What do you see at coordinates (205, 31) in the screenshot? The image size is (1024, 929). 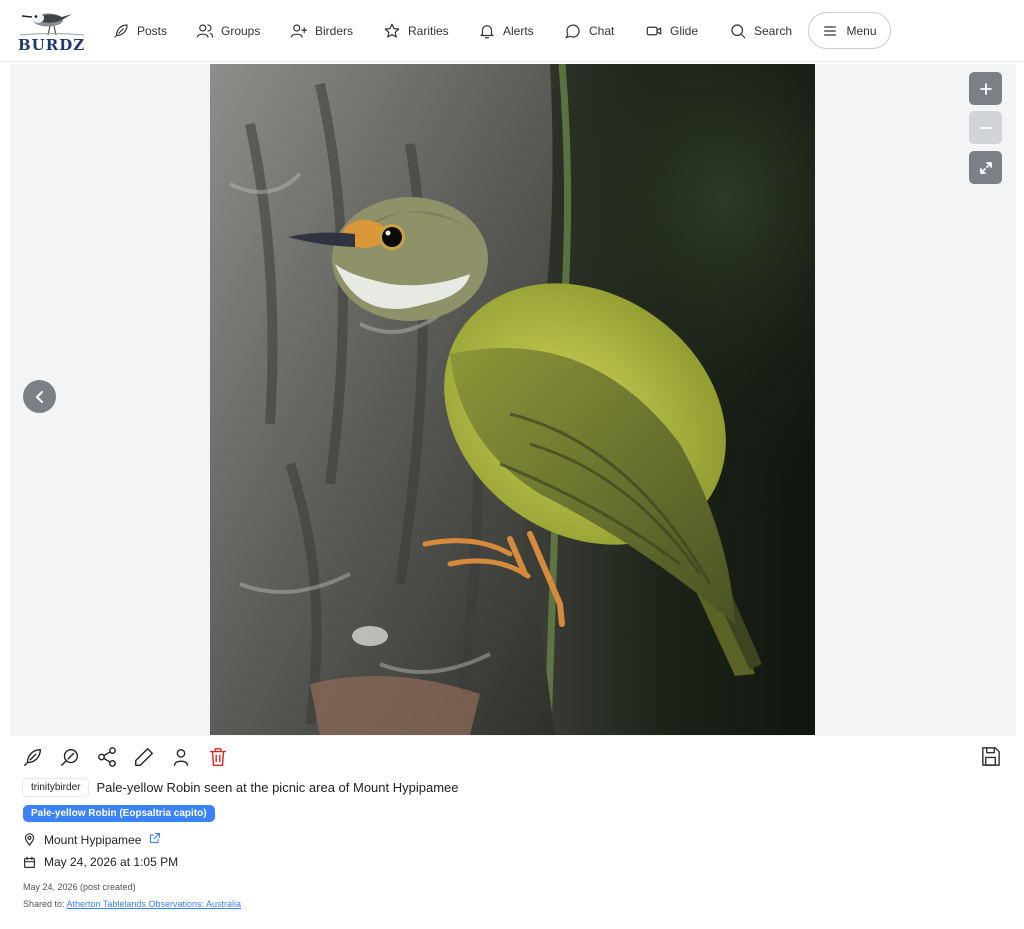 I see `users-icon` at bounding box center [205, 31].